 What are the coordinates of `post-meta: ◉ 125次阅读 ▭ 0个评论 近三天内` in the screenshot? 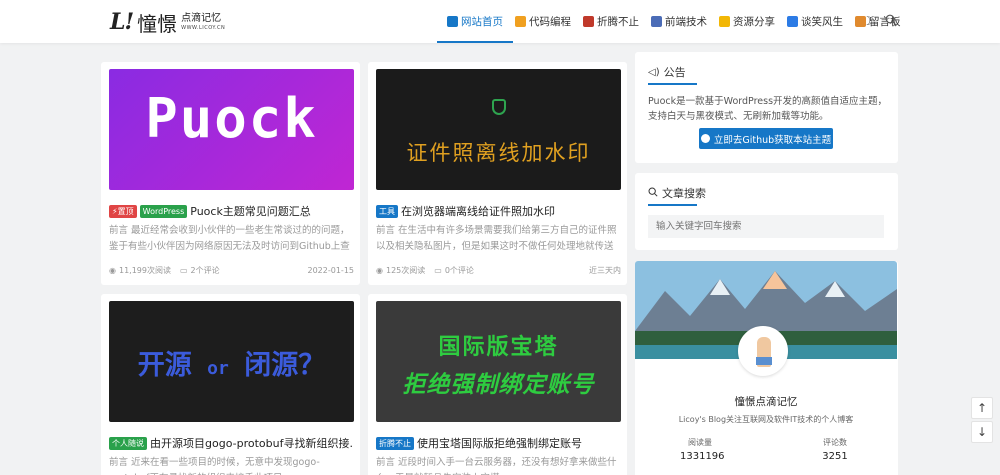 It's located at (498, 270).